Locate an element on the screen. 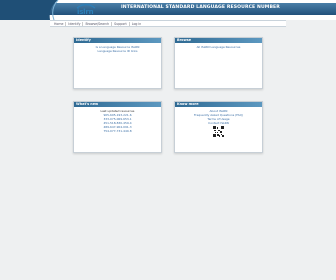 Image resolution: width=336 pixels, height=280 pixels. nav-item-browse-search: Browse/Search is located at coordinates (98, 23).